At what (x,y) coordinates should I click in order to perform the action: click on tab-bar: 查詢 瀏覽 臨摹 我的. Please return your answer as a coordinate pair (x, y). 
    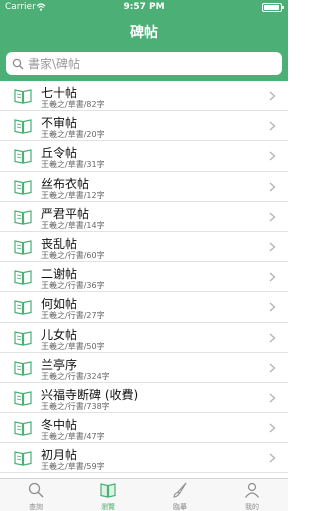
    Looking at the image, I should click on (144, 494).